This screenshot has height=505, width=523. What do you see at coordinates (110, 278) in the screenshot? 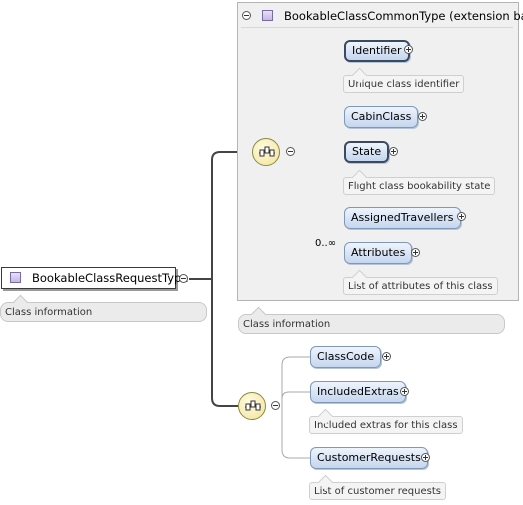
I see `root-type-name: BookableClassRequestType` at bounding box center [110, 278].